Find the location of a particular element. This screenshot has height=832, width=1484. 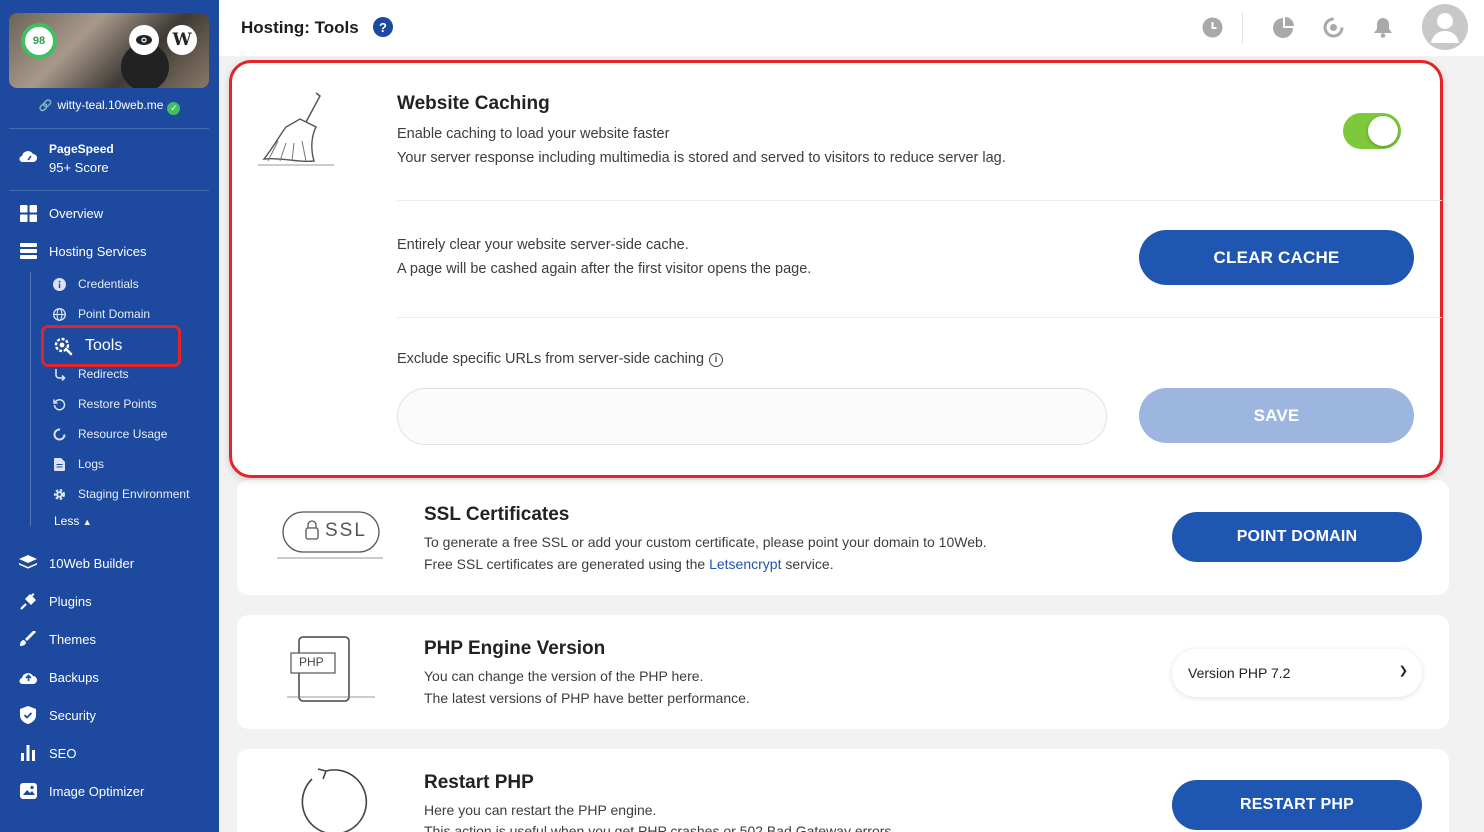

pagespeed-score: 95+ Score is located at coordinates (79, 167).